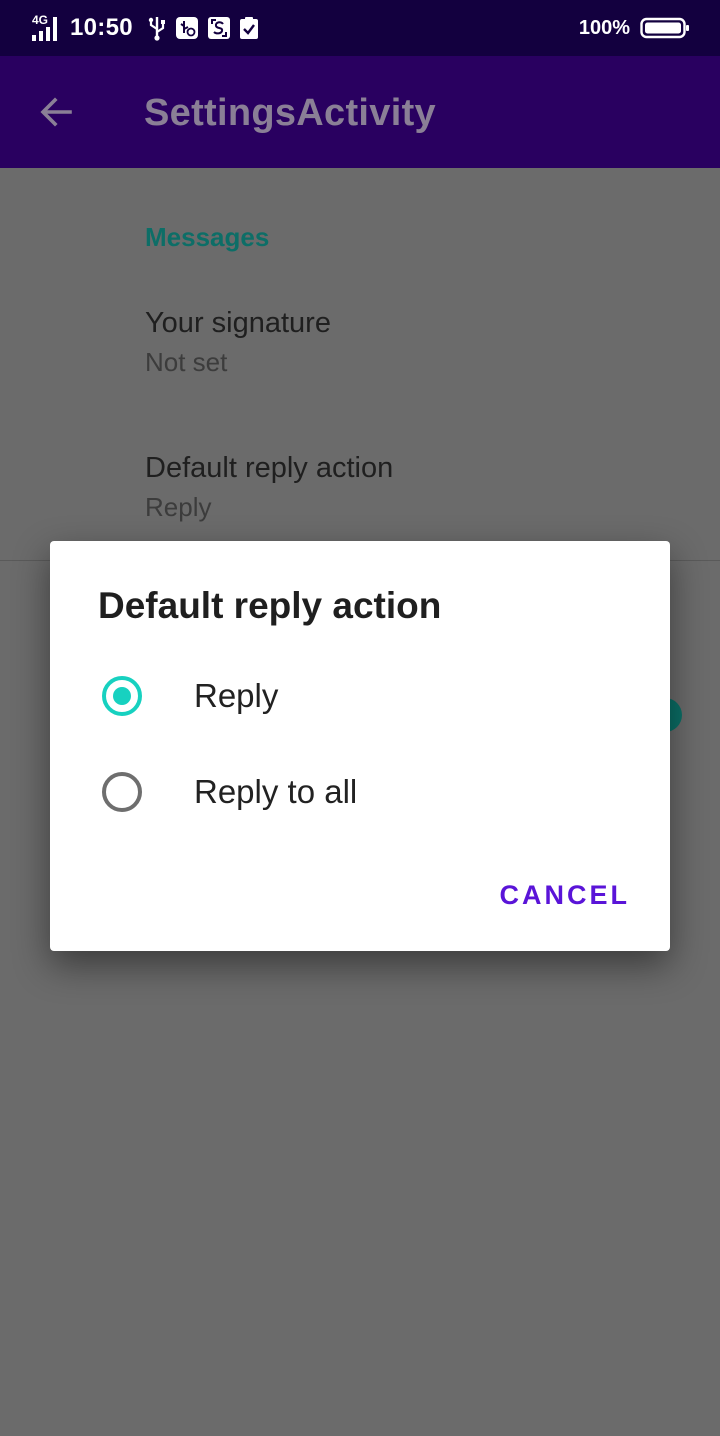 The image size is (720, 1436). What do you see at coordinates (405, 342) in the screenshot?
I see `preference-signature: Your signature Not set` at bounding box center [405, 342].